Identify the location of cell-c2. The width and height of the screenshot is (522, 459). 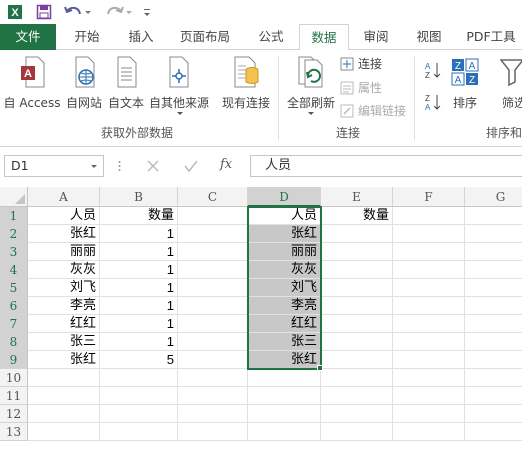
(213, 234).